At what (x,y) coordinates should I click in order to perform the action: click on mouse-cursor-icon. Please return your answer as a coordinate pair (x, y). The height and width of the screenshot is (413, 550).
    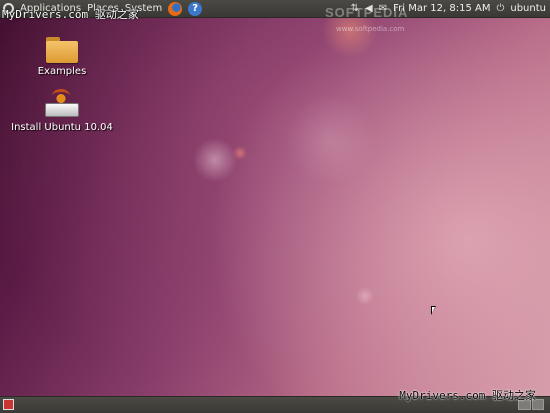
    Looking at the image, I should click on (433, 310).